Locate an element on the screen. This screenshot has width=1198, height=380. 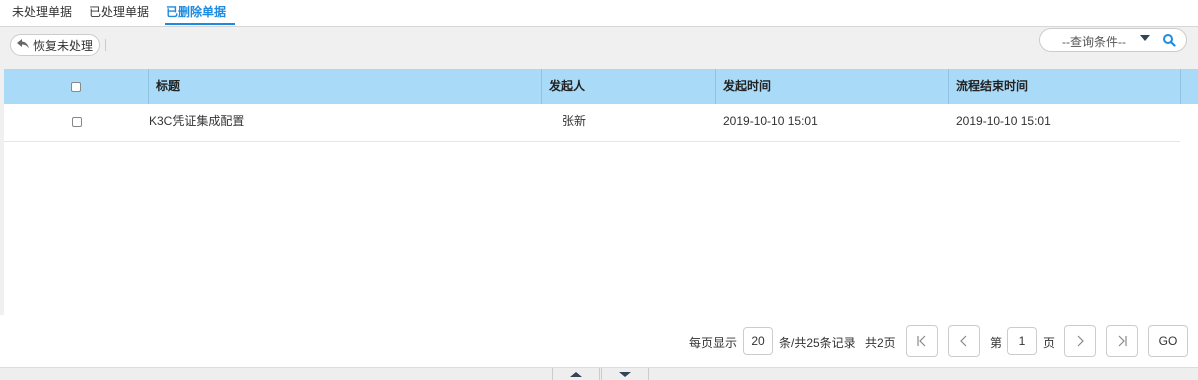
chevron-left-icon is located at coordinates (963, 341).